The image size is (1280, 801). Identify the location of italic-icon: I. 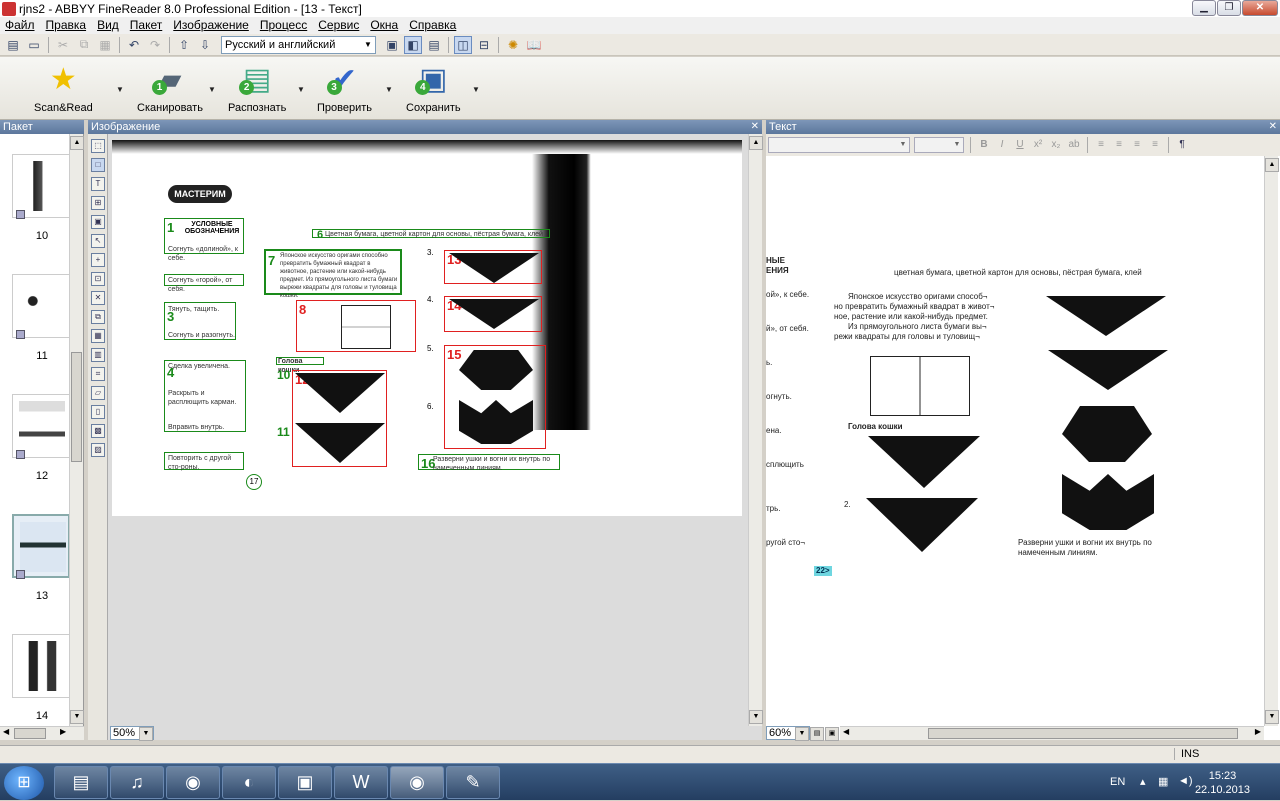
(1002, 145).